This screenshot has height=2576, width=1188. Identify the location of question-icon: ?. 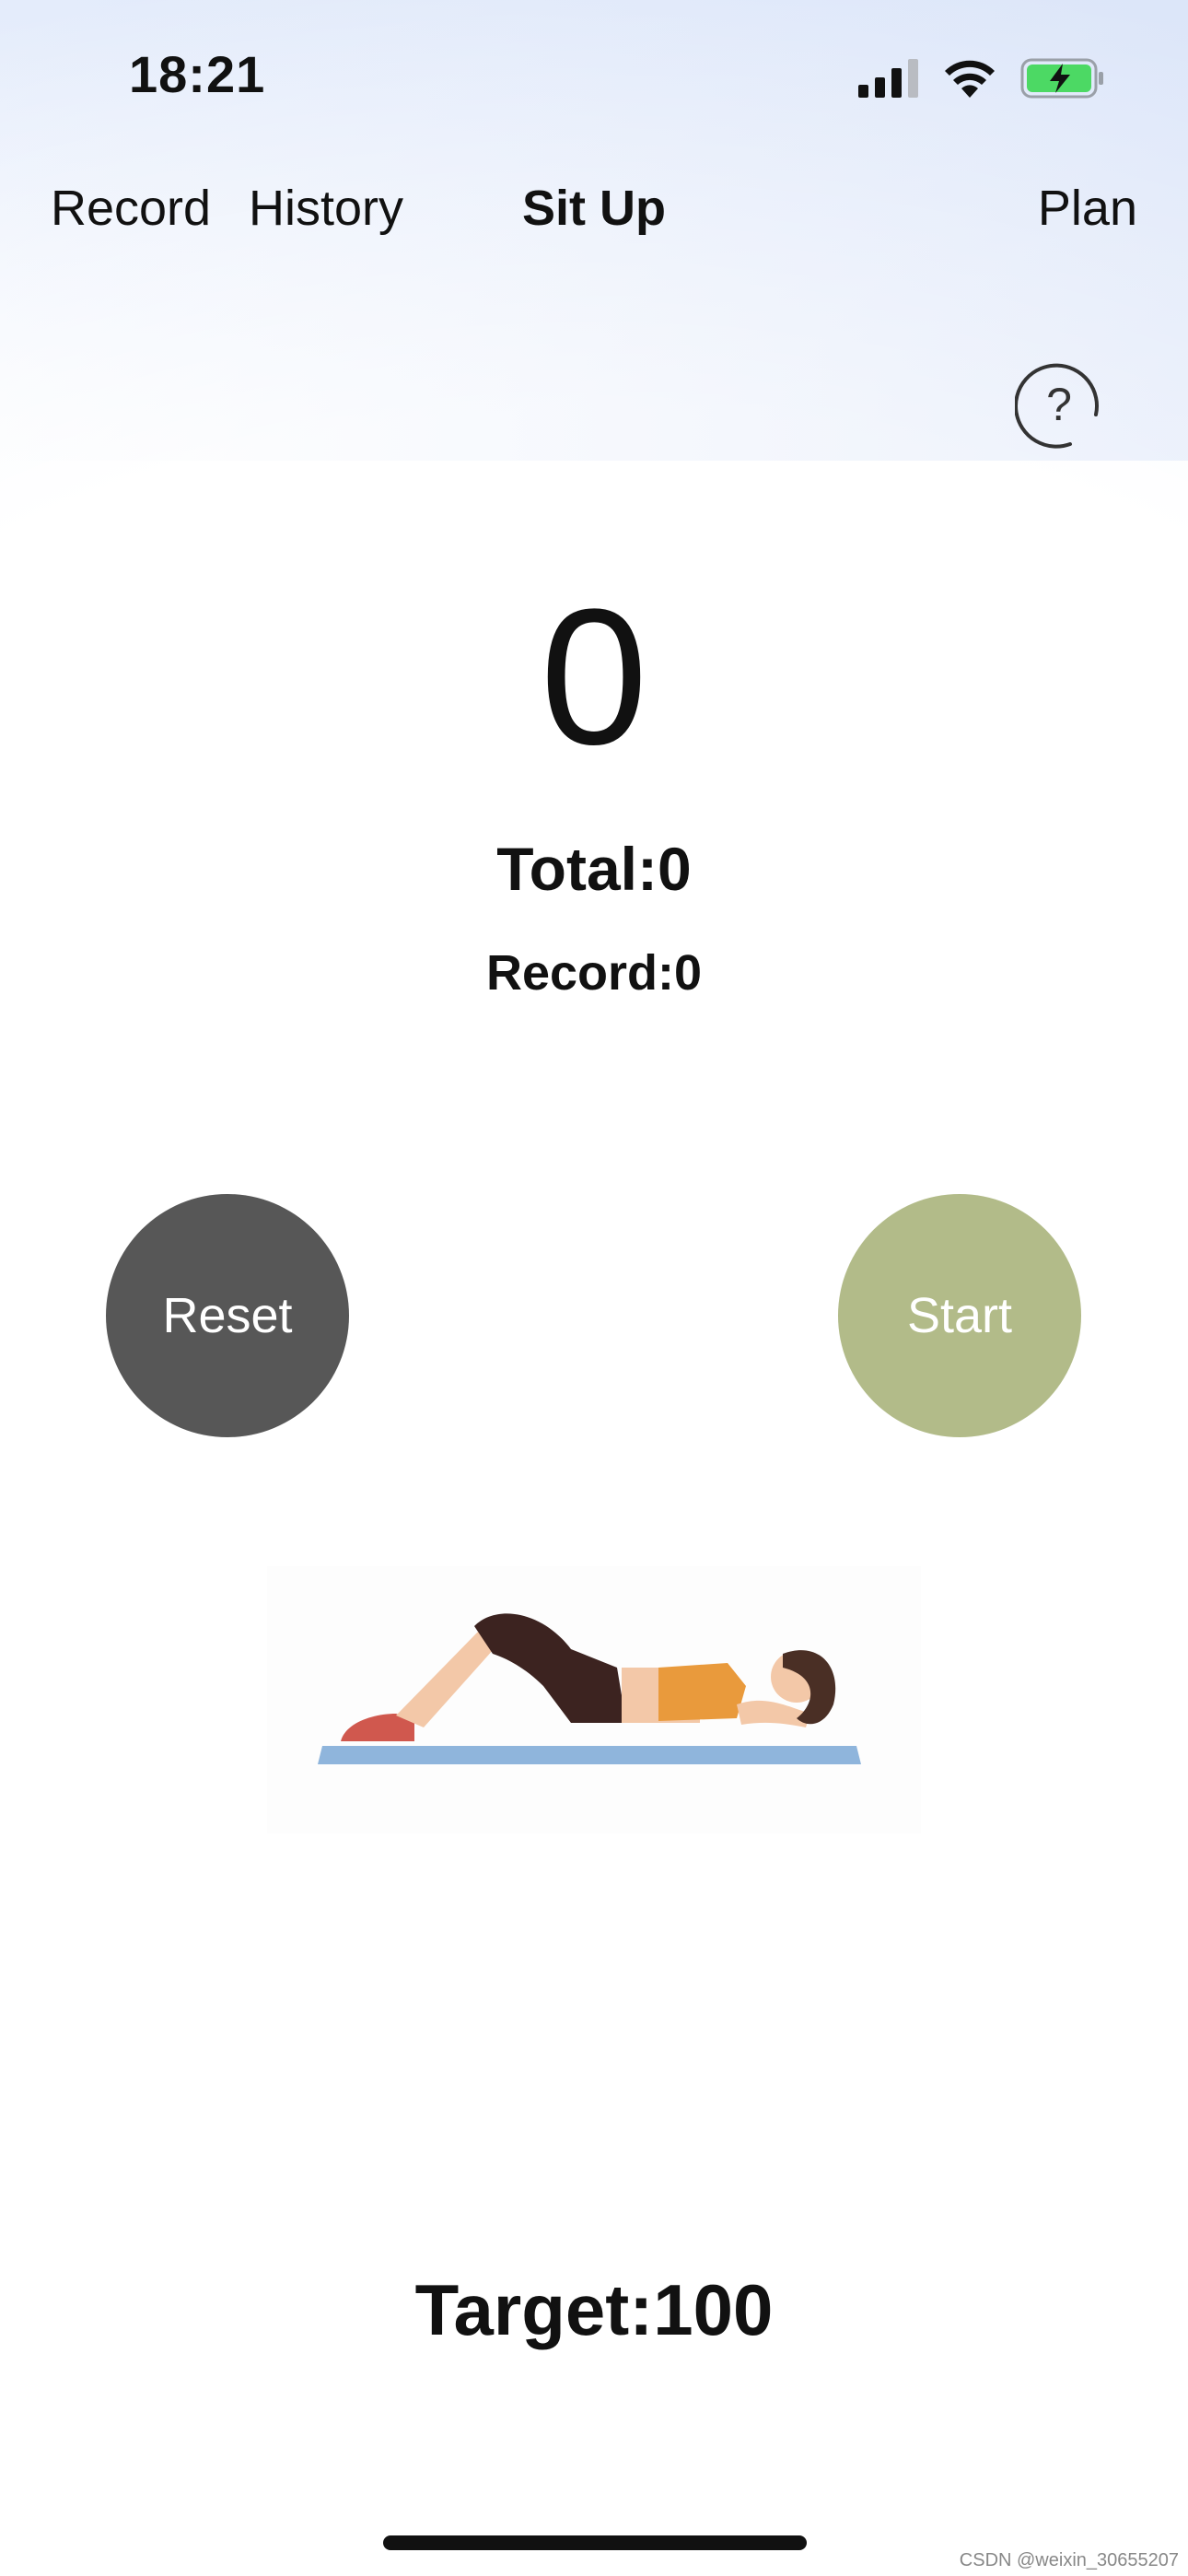
(1056, 406).